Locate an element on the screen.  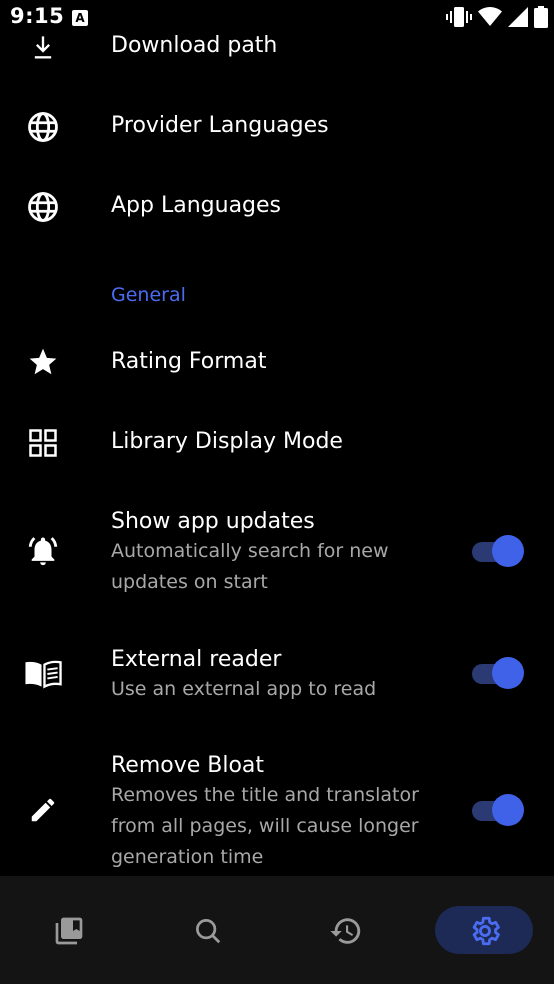
setting-library-display-mode: Library Display Mode is located at coordinates (277, 444).